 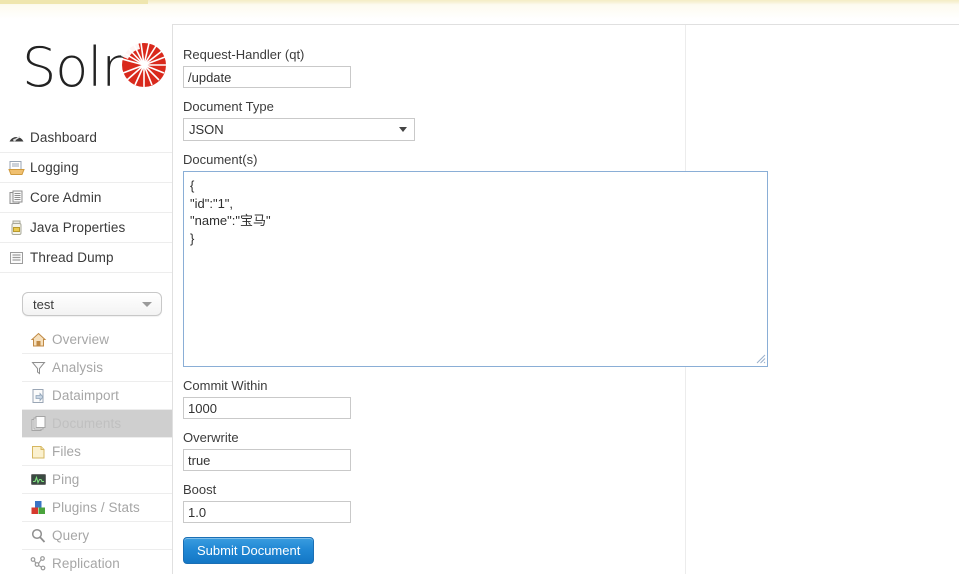 I want to click on sidebar-item-plugins-stats: Plugins / Stats, so click(x=97, y=508).